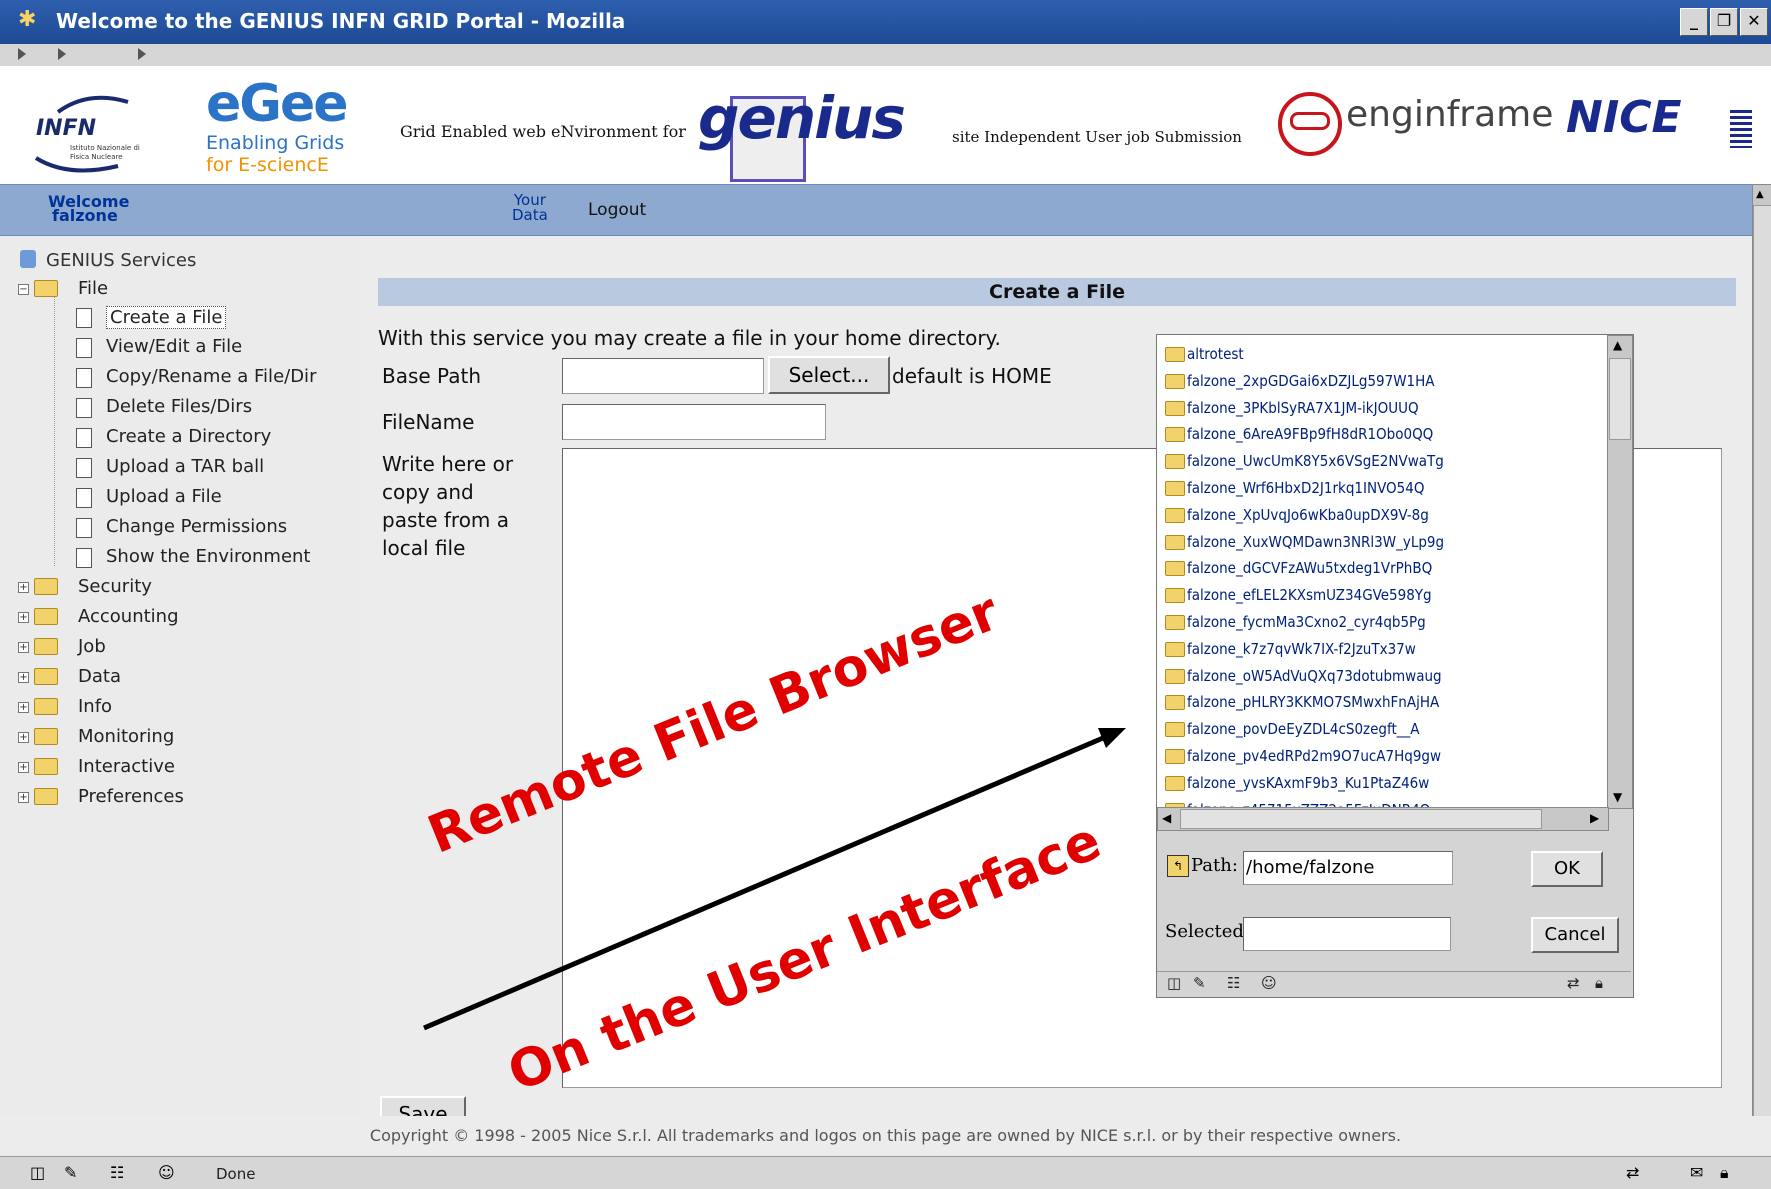 The image size is (1771, 1189). I want to click on browser-statusbar: ◫ ✎ ☷ ☺ Done ⇄ ✉ 🔒︎, so click(885, 1172).